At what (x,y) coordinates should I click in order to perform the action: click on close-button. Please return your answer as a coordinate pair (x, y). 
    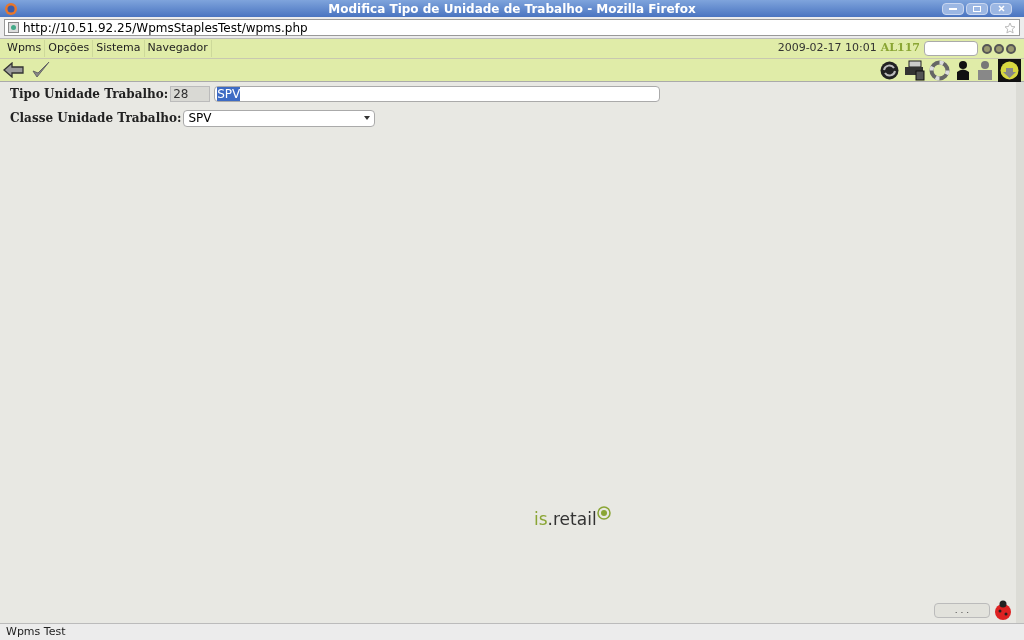
    Looking at the image, I should click on (1001, 8).